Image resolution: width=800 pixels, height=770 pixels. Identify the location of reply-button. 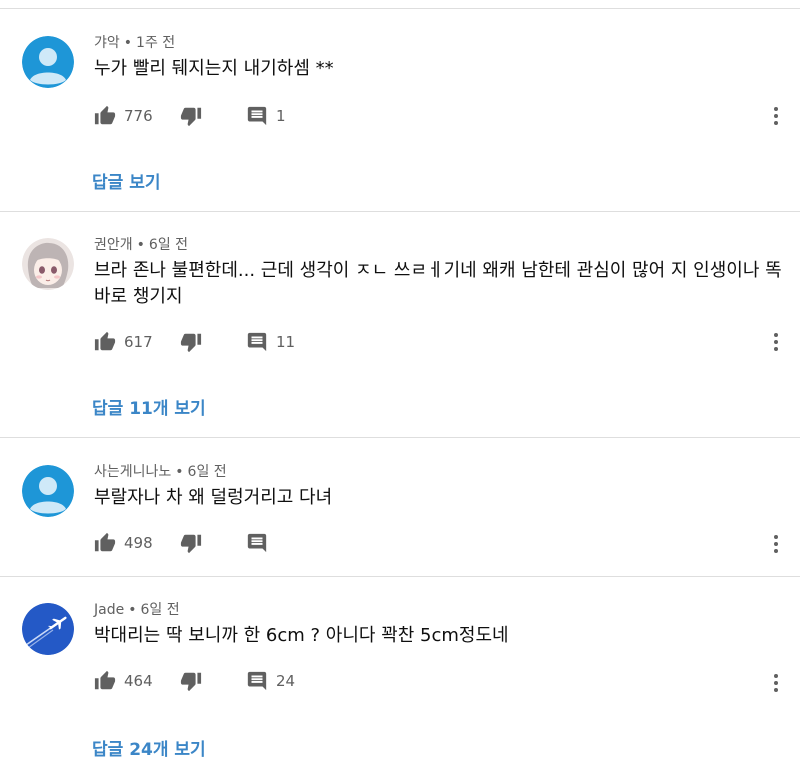
(257, 543).